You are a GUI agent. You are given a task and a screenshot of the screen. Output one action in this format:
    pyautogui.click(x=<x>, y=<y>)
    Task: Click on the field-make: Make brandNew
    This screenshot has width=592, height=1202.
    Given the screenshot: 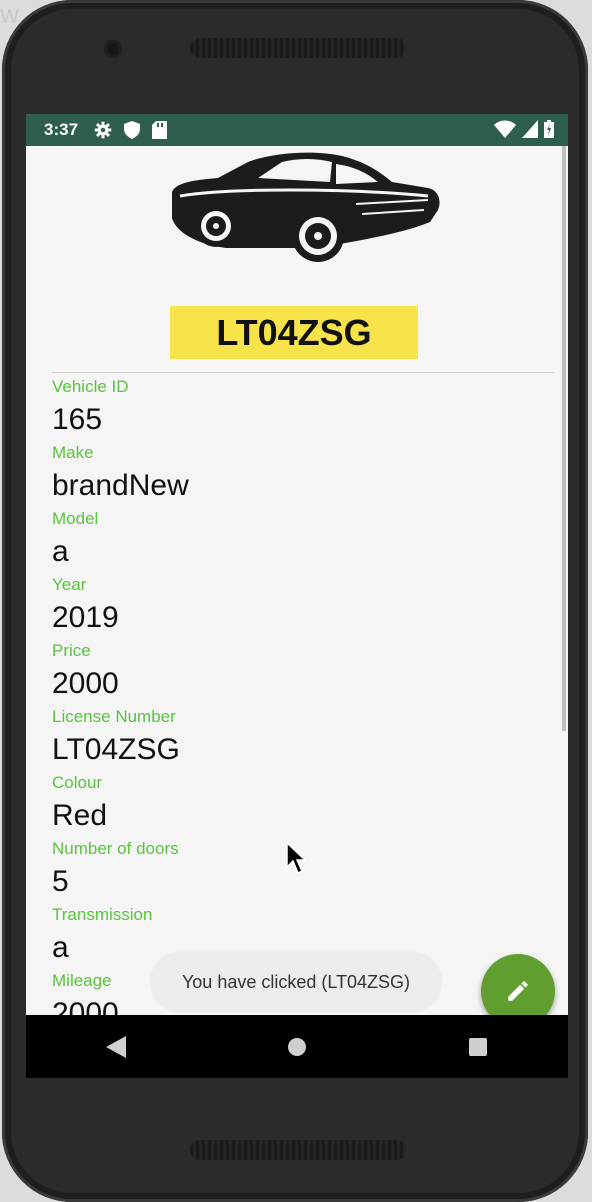 What is the action you would take?
    pyautogui.click(x=120, y=476)
    